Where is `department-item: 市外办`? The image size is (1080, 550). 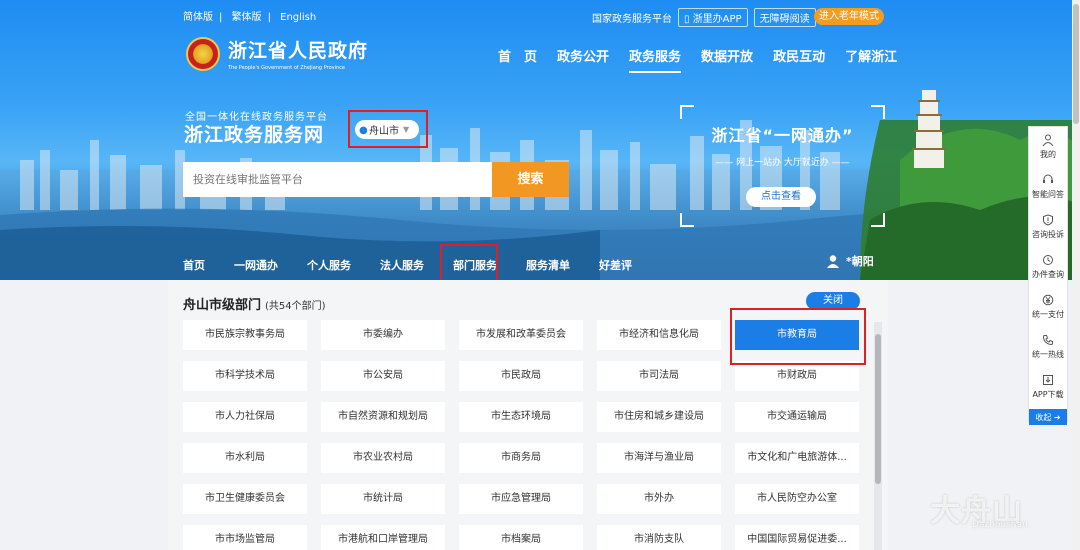 department-item: 市外办 is located at coordinates (659, 499).